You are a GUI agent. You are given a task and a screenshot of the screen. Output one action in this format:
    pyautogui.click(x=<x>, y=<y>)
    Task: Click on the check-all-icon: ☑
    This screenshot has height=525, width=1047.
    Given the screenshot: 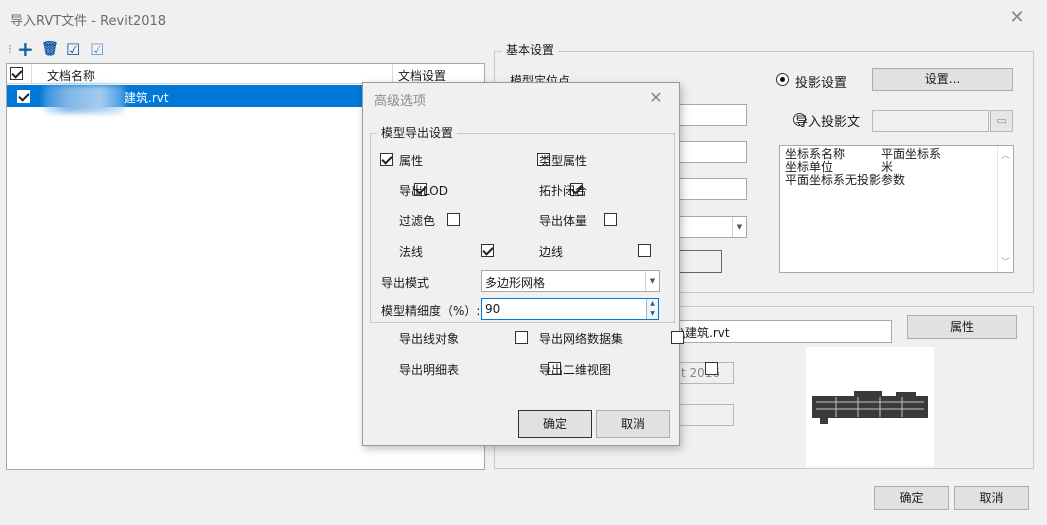 What is the action you would take?
    pyautogui.click(x=73, y=49)
    